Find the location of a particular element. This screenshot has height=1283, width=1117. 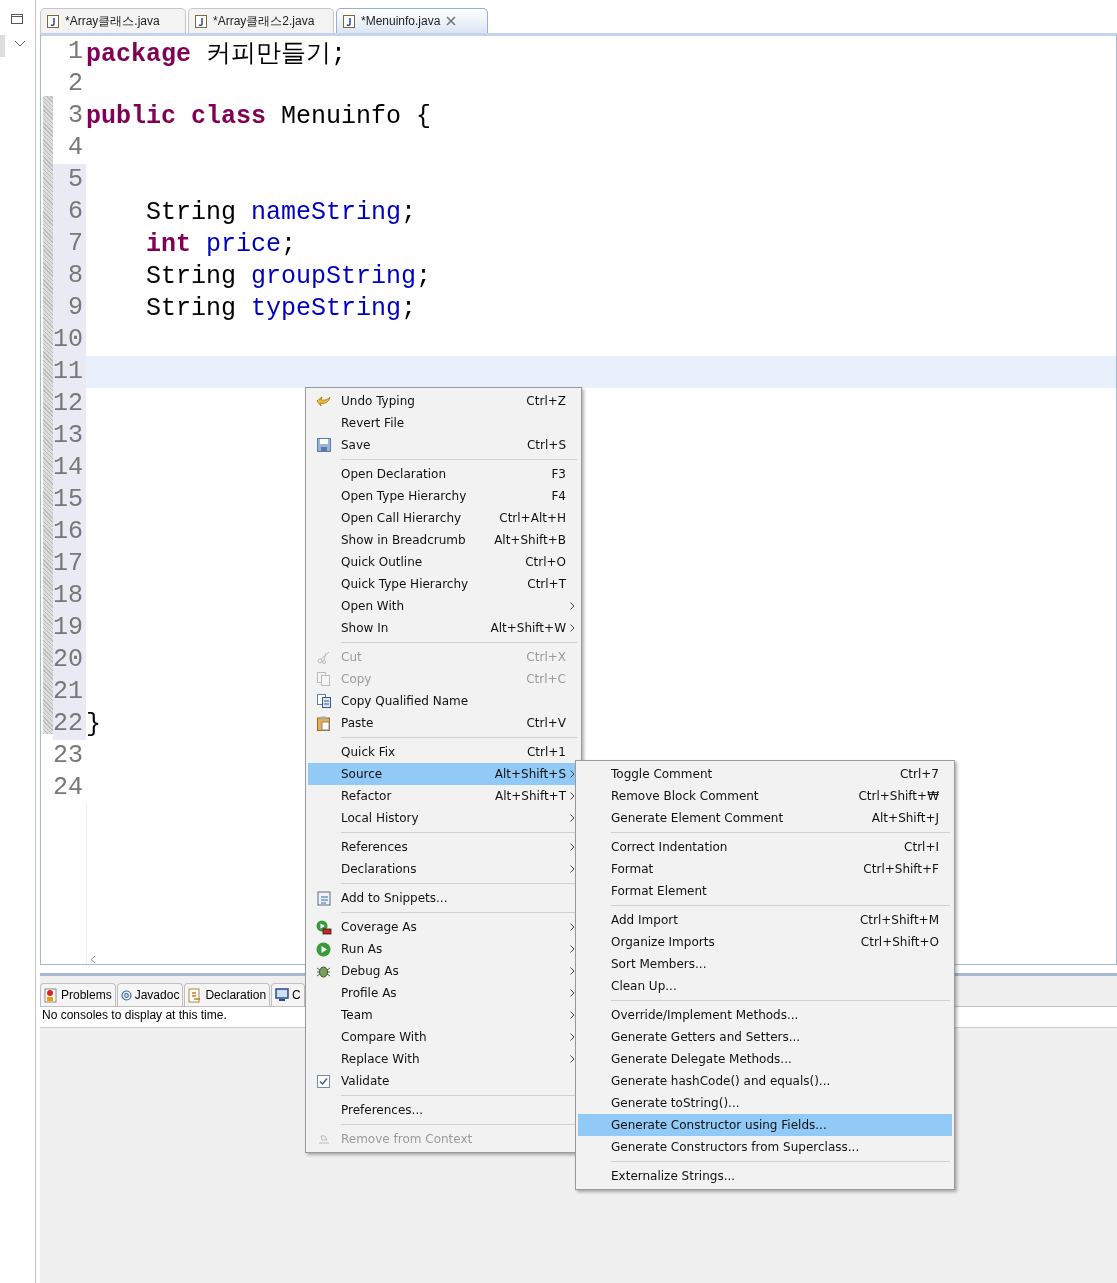

bug-icon is located at coordinates (323, 971).